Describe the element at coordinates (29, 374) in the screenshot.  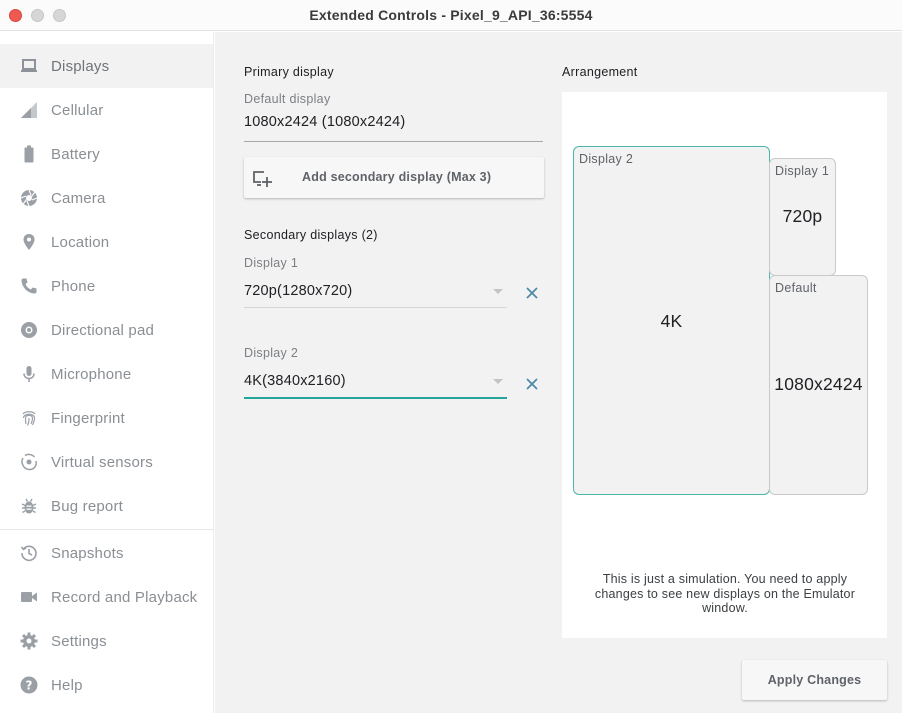
I see `microphone-icon` at that location.